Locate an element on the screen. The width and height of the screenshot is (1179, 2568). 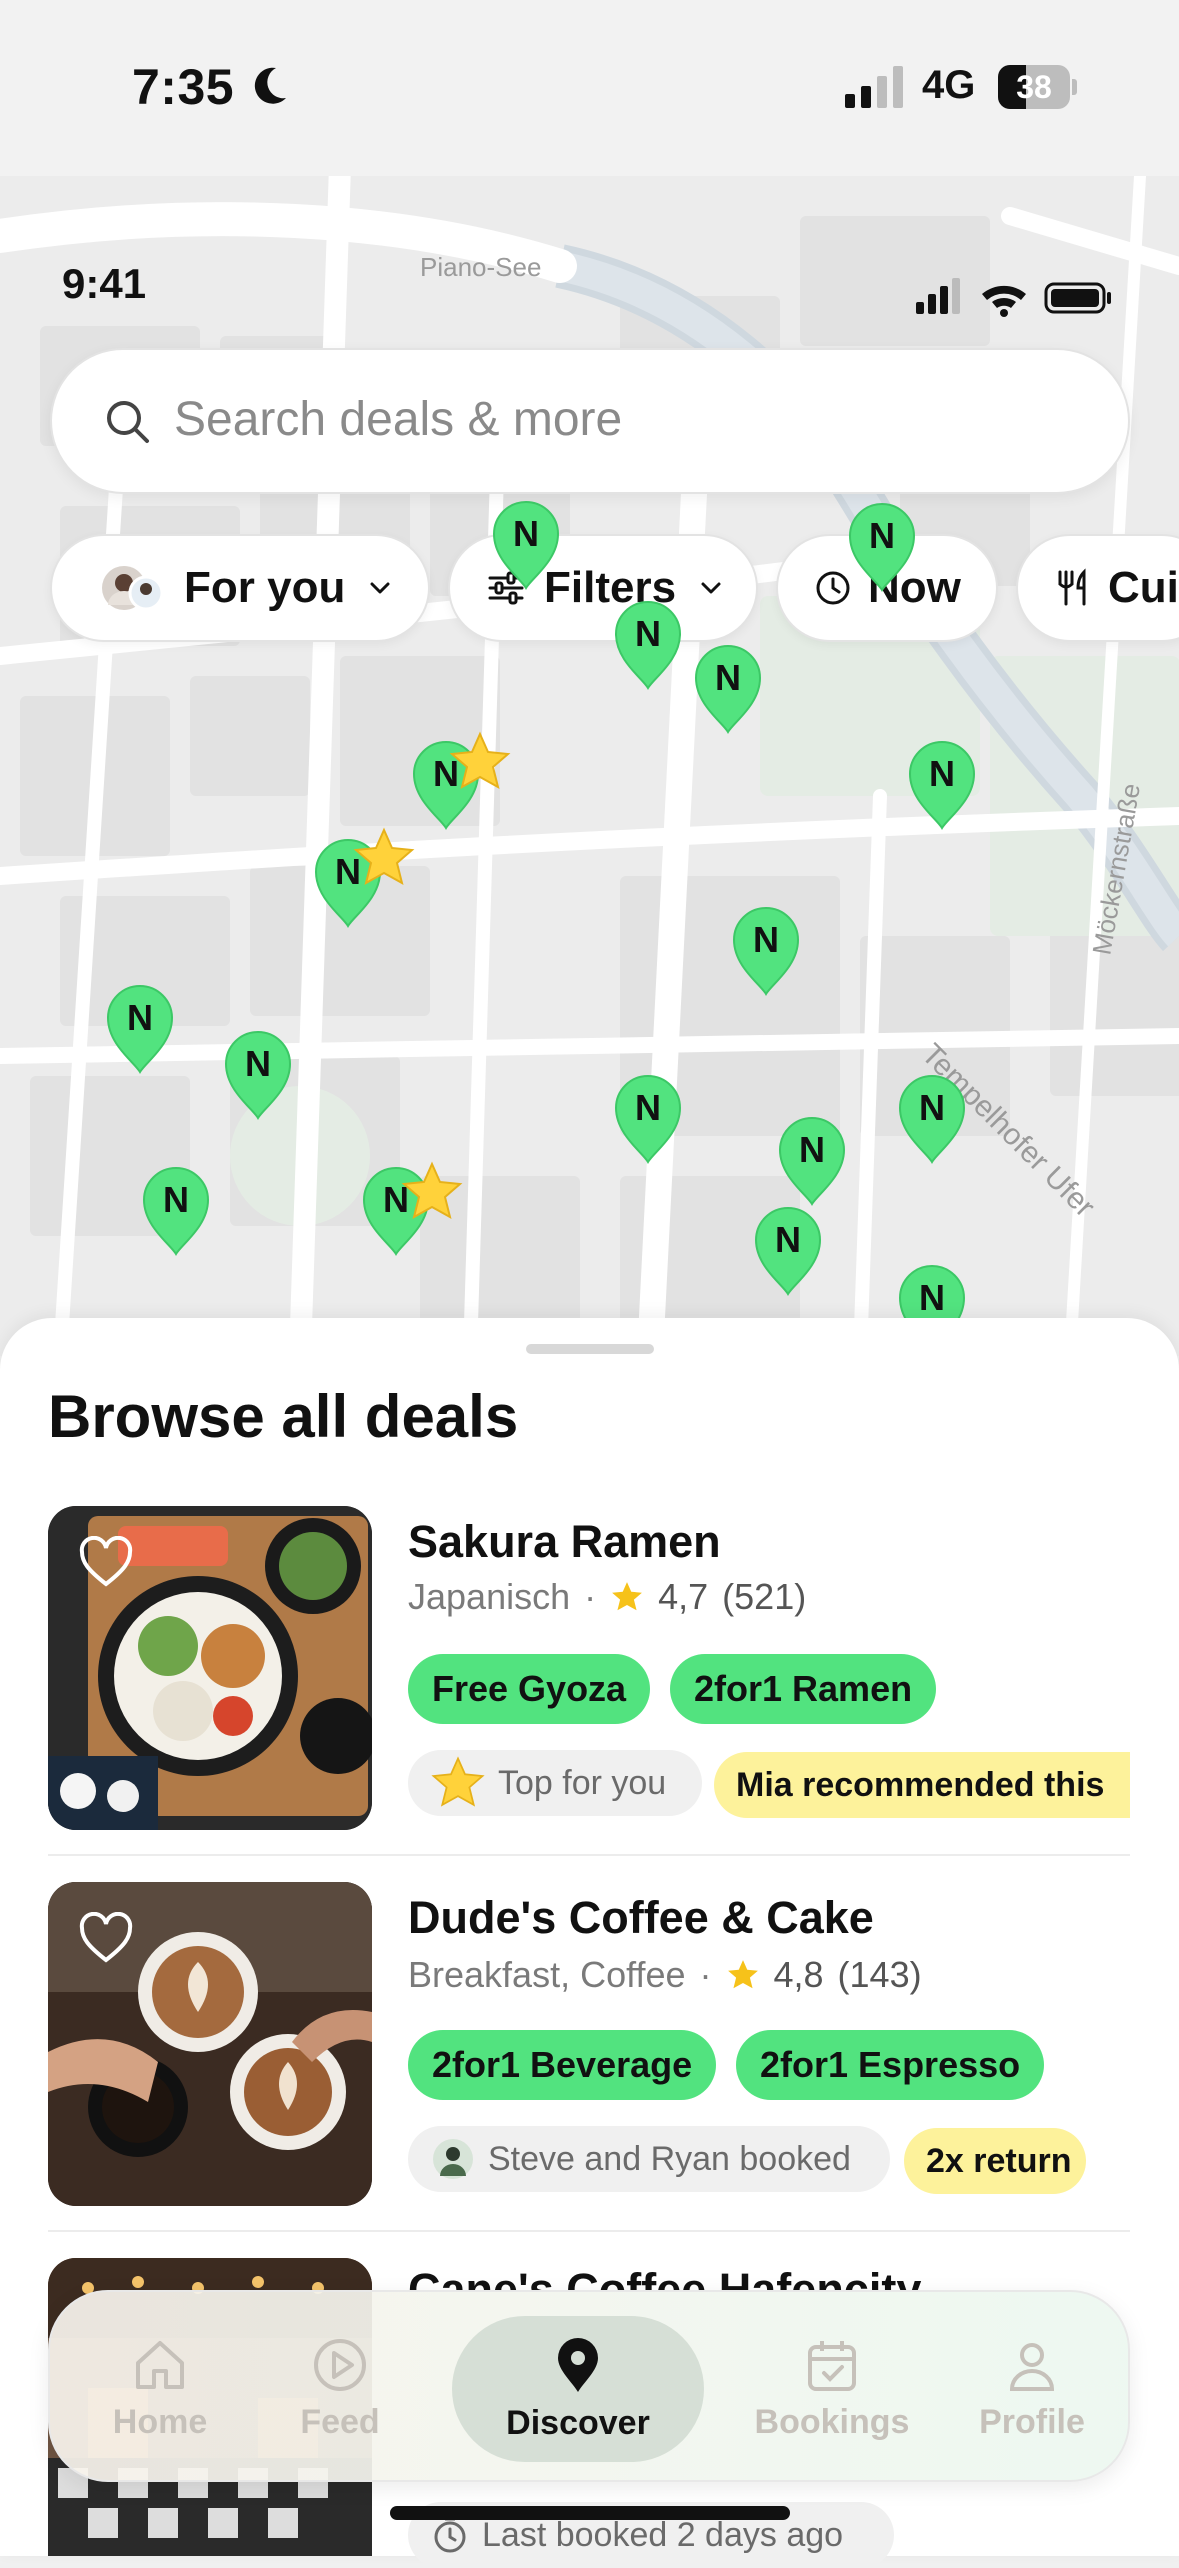
chip-cuisine: Cui is located at coordinates (1097, 588).